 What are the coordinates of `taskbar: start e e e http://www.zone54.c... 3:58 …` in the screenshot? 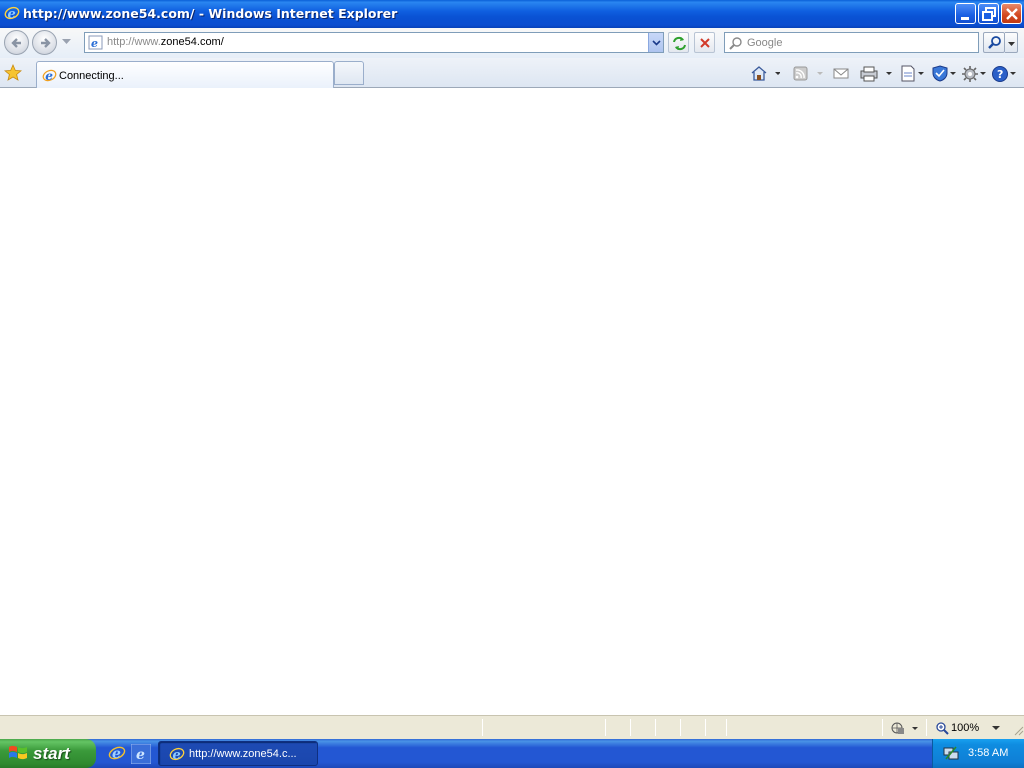 It's located at (512, 753).